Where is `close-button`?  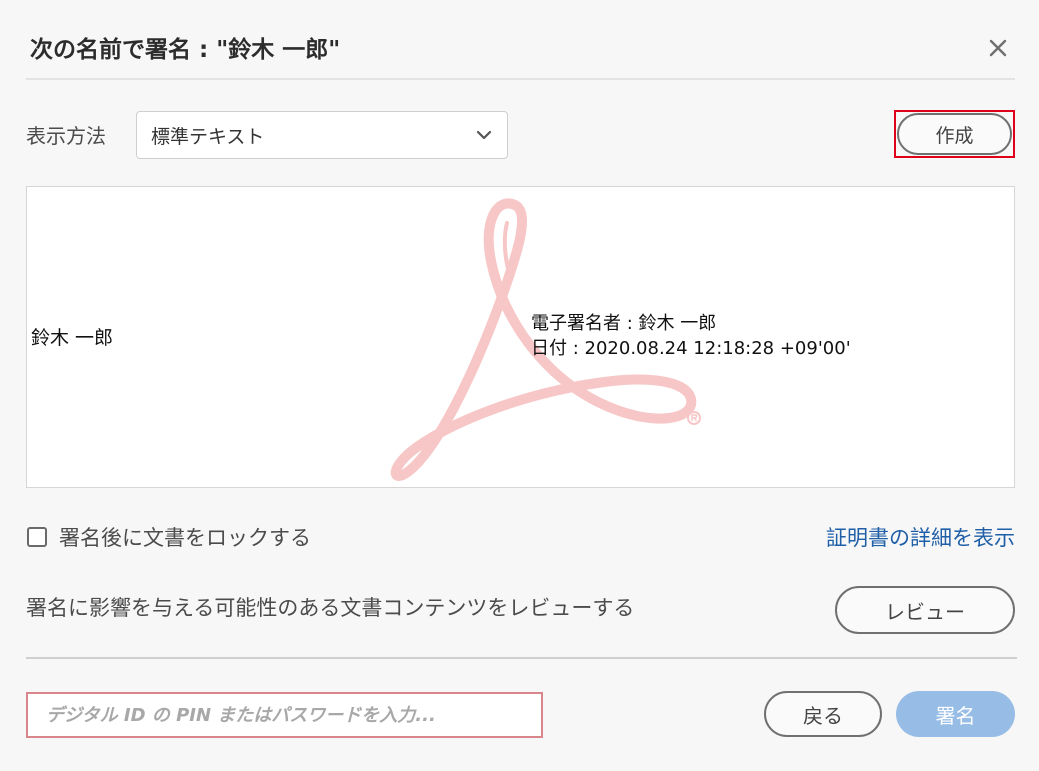
close-button is located at coordinates (998, 48).